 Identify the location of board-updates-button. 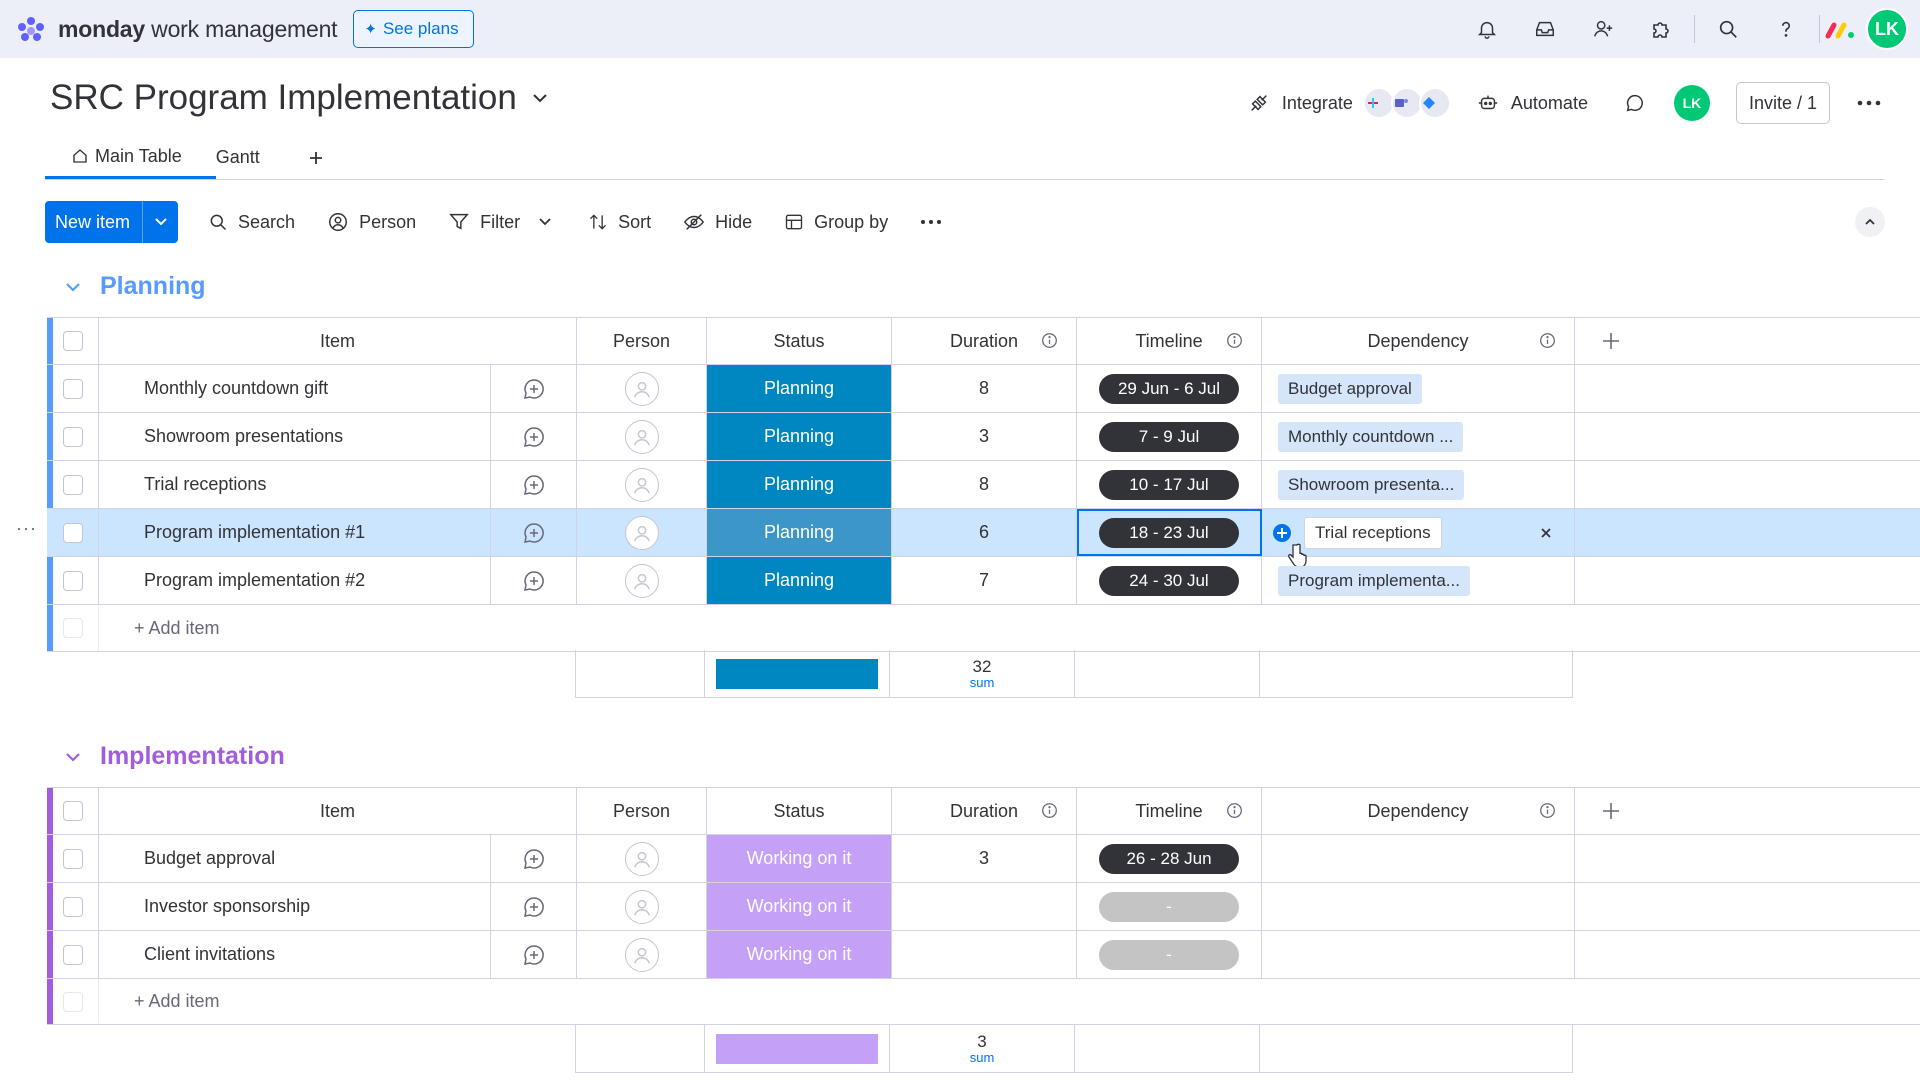
(1635, 103).